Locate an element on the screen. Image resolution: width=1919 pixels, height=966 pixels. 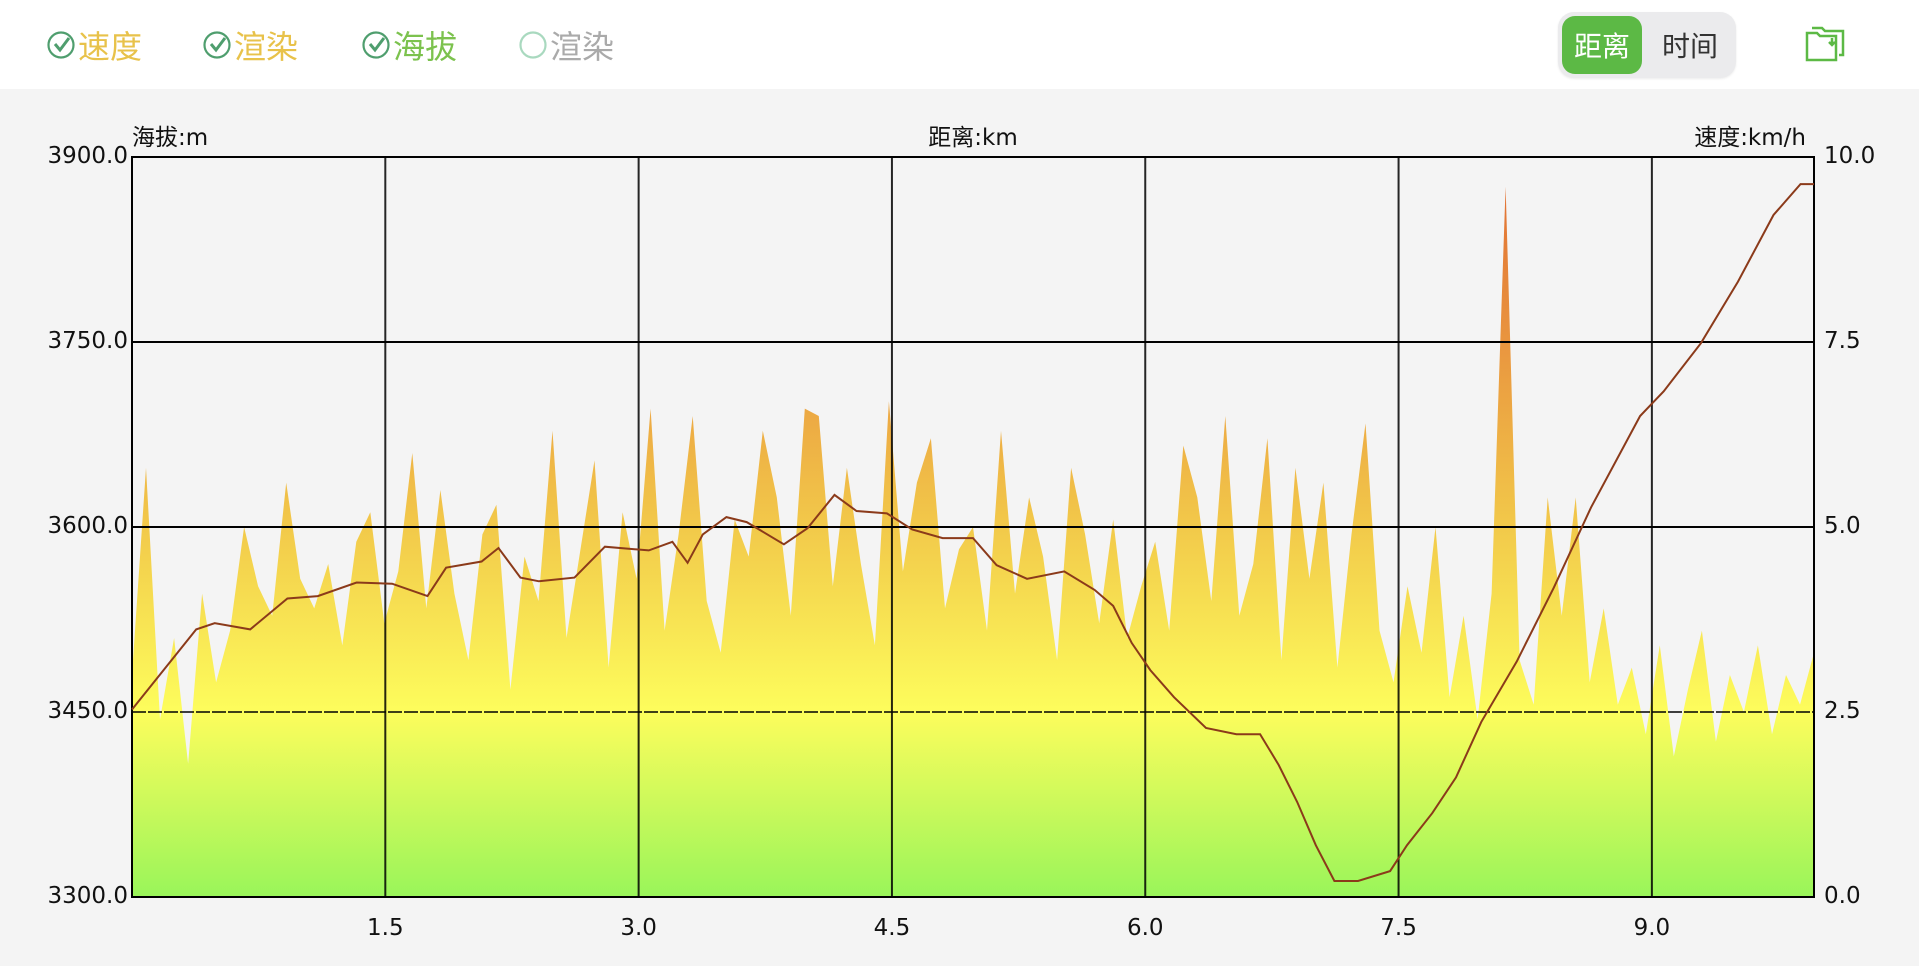
x-tick-label: 3.0 is located at coordinates (638, 928).